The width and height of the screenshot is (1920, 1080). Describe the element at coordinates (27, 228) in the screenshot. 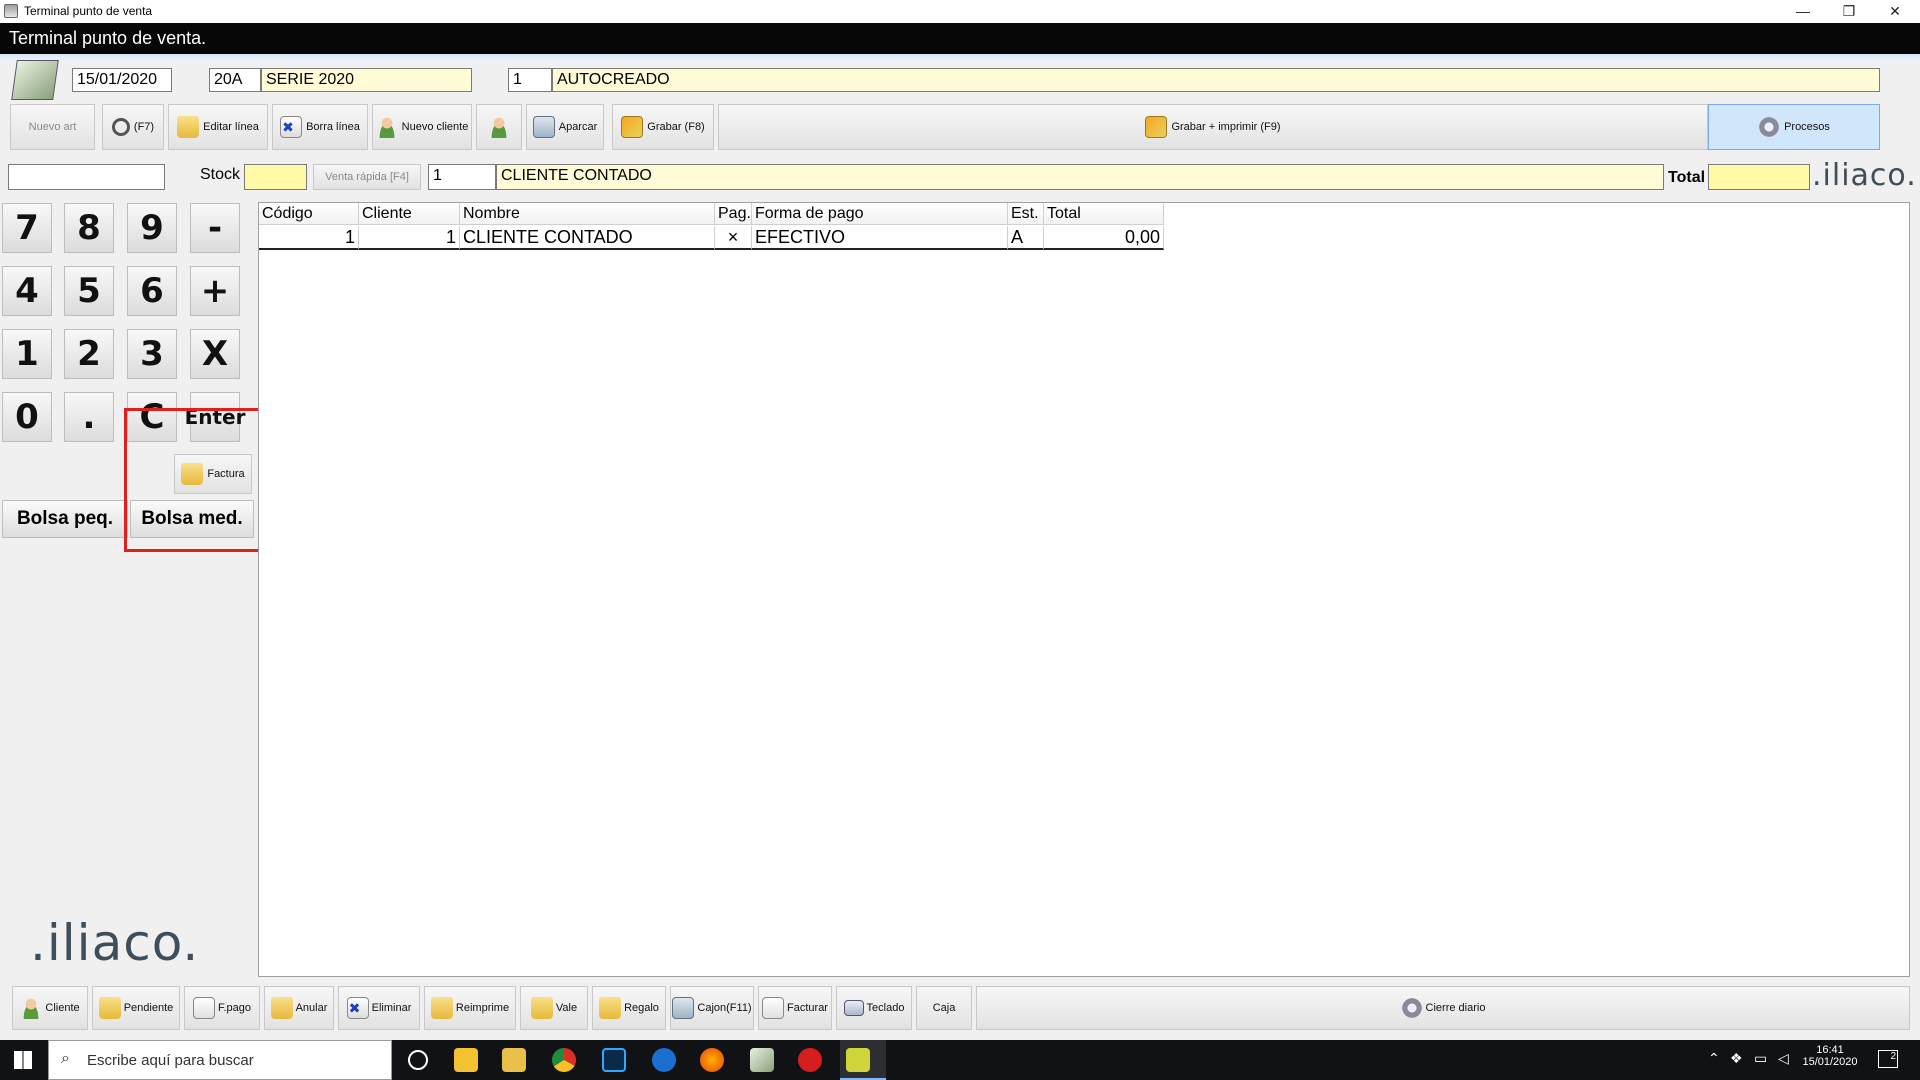

I see `key-7: 7` at that location.